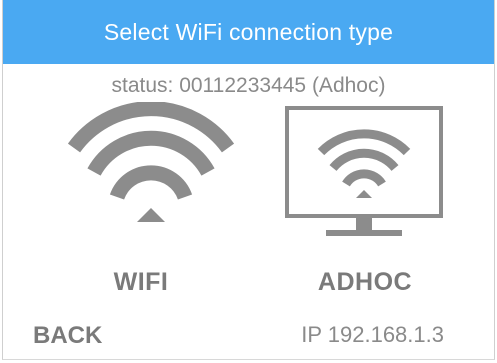  Describe the element at coordinates (67, 336) in the screenshot. I see `back-button: BACK` at that location.